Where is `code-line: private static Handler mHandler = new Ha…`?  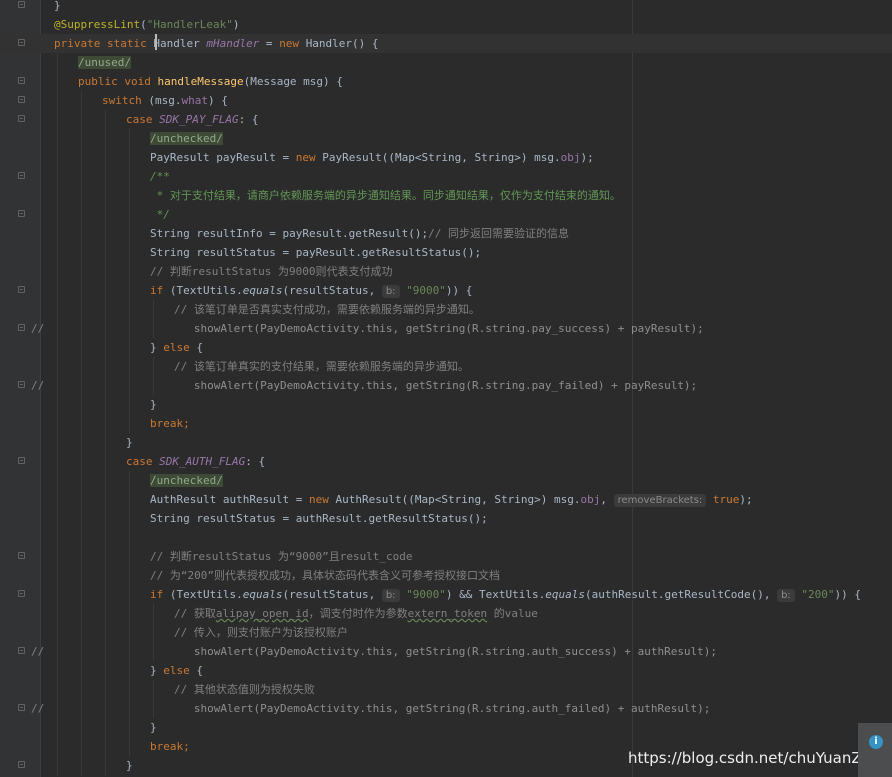 code-line: private static Handler mHandler = new Ha… is located at coordinates (446, 43).